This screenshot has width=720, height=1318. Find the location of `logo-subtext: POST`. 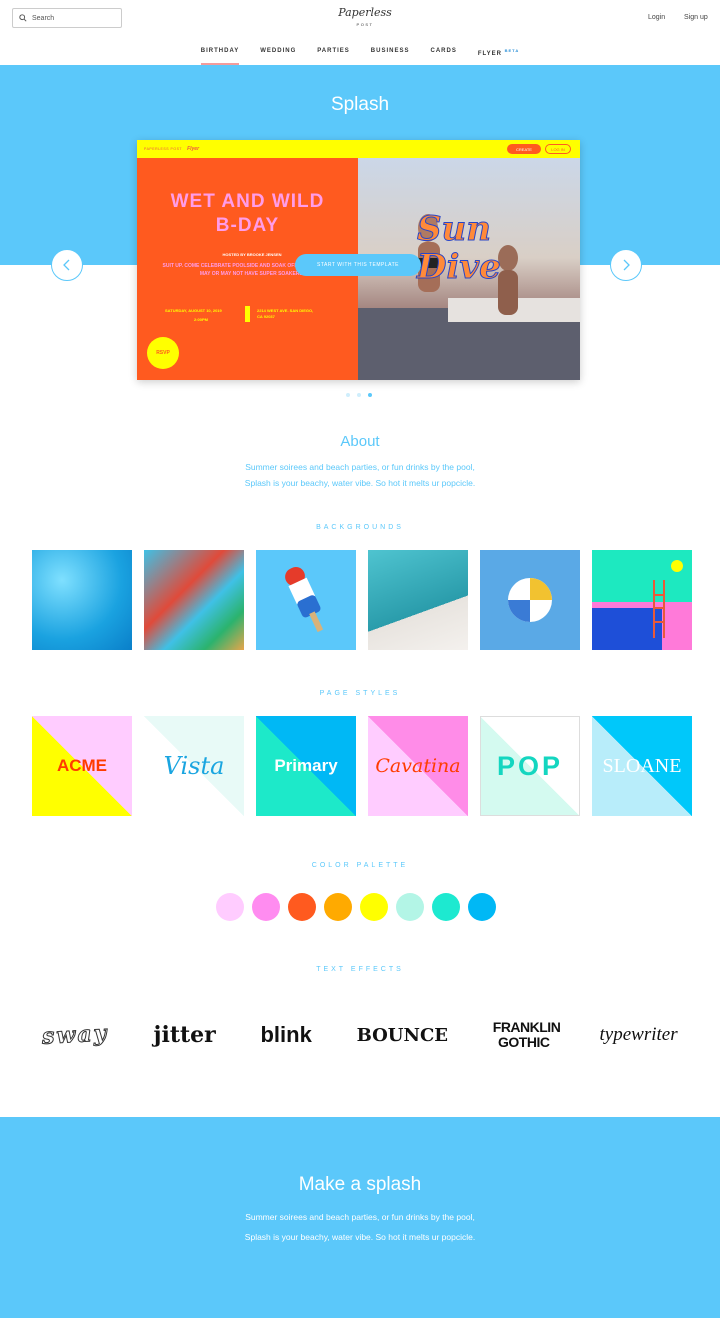

logo-subtext: POST is located at coordinates (365, 24).